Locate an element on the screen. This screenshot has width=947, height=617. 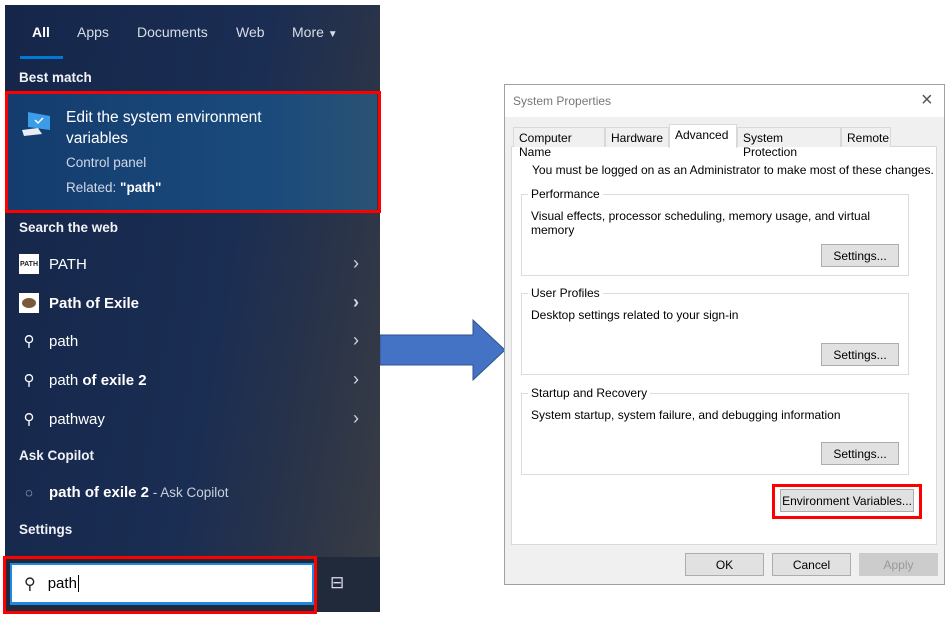
tab-computer-name: Computer Name is located at coordinates (559, 143).